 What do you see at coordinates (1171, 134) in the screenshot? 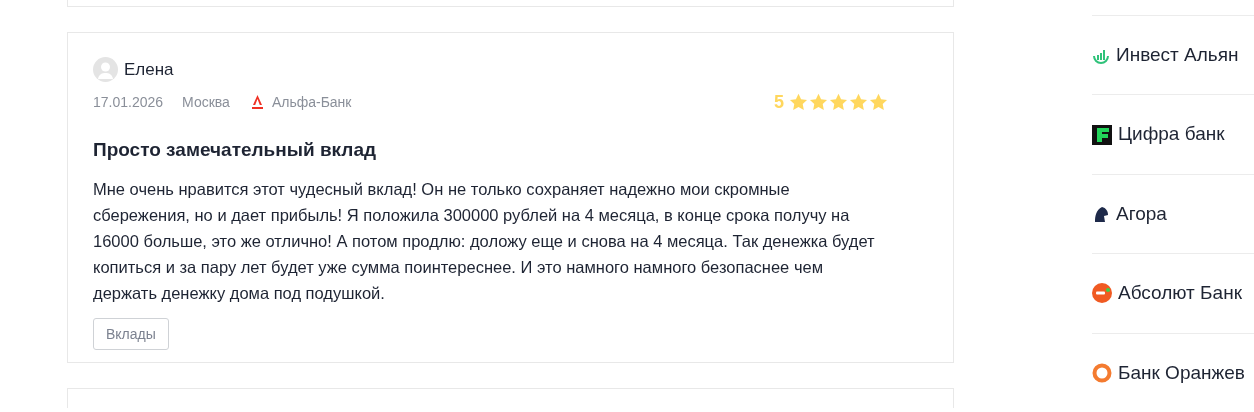
I see `bank-link: Цифра банк` at bounding box center [1171, 134].